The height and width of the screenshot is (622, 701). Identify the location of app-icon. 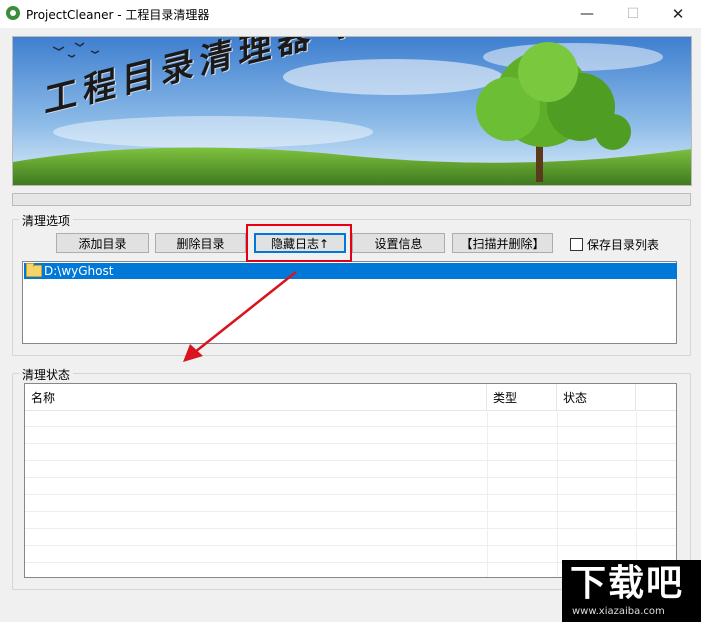
(13, 13).